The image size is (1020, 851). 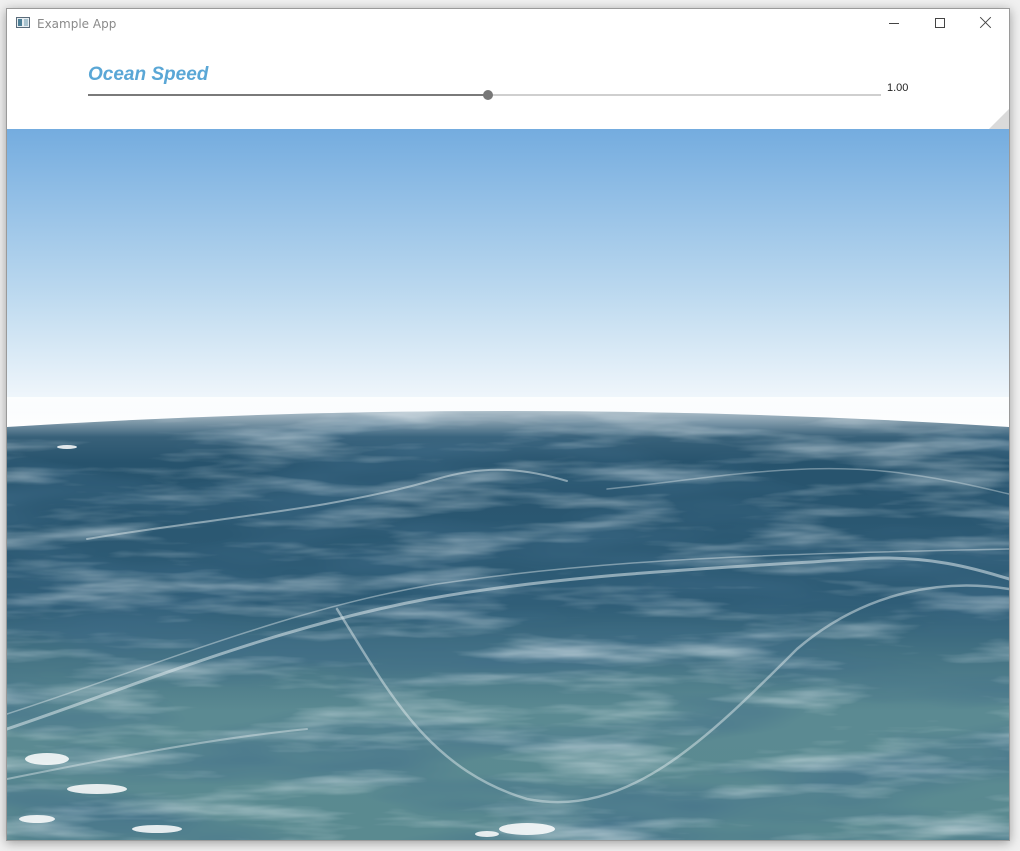 What do you see at coordinates (999, 119) in the screenshot?
I see `panel-resize-grip` at bounding box center [999, 119].